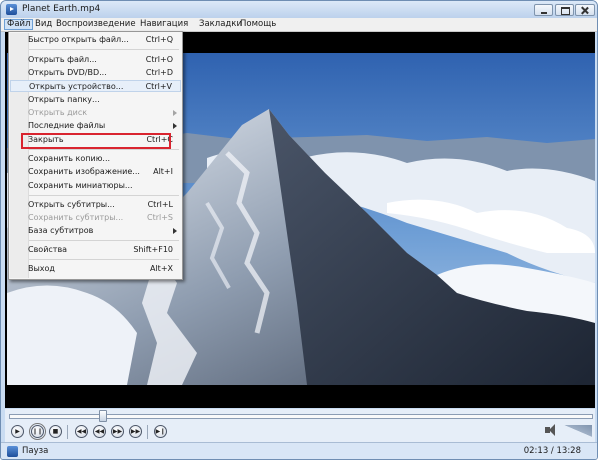  I want to click on menu-help: Помощь, so click(258, 24).